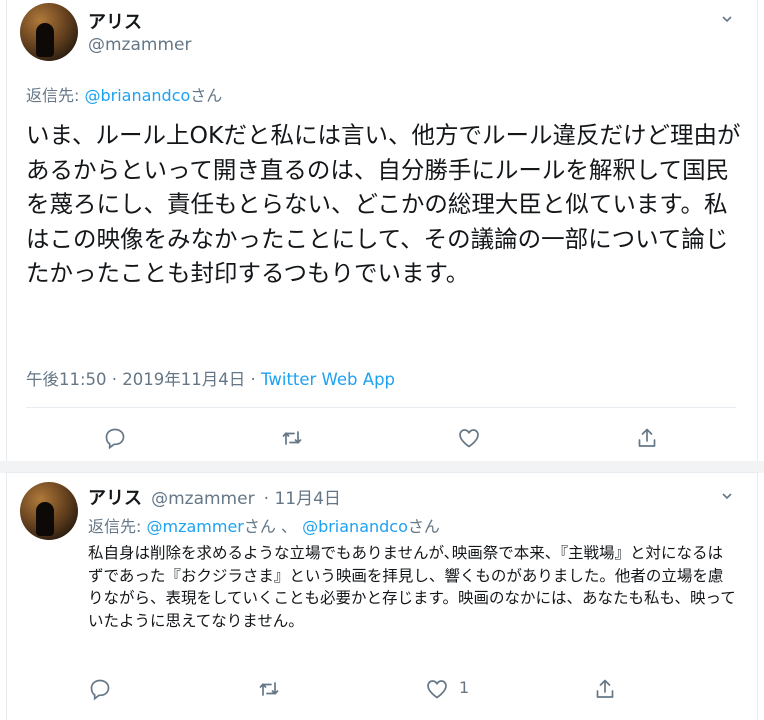  What do you see at coordinates (194, 526) in the screenshot?
I see `mention-link: @mzammer` at bounding box center [194, 526].